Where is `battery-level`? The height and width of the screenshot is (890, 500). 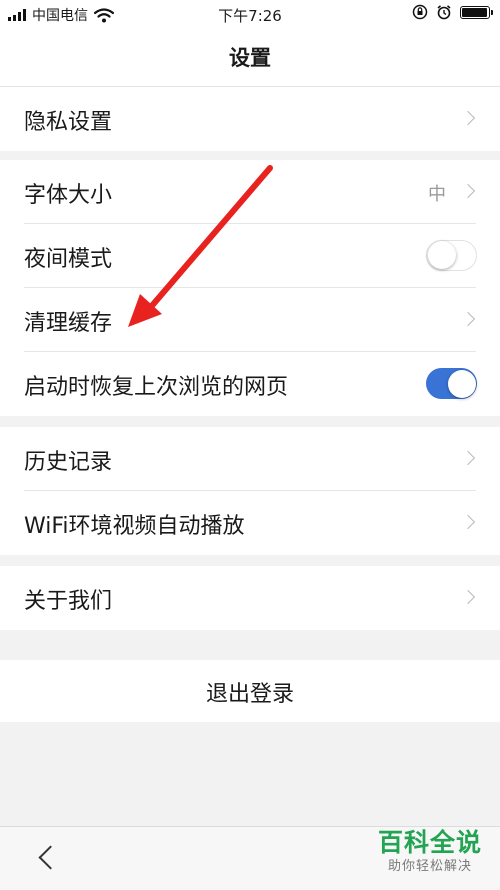 battery-level is located at coordinates (474, 12).